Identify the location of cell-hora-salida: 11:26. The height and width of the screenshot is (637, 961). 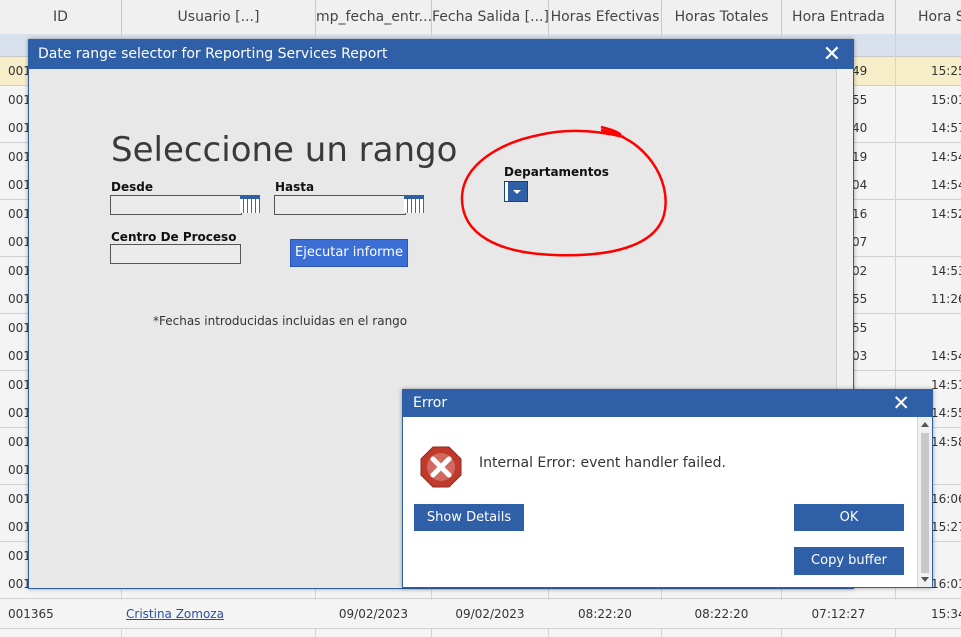
(946, 299).